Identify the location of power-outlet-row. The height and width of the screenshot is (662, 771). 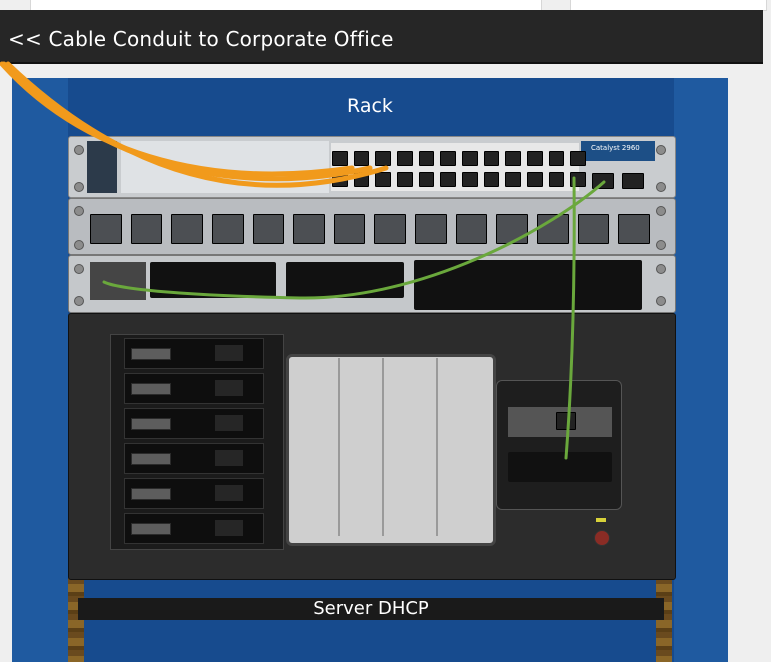
(370, 229).